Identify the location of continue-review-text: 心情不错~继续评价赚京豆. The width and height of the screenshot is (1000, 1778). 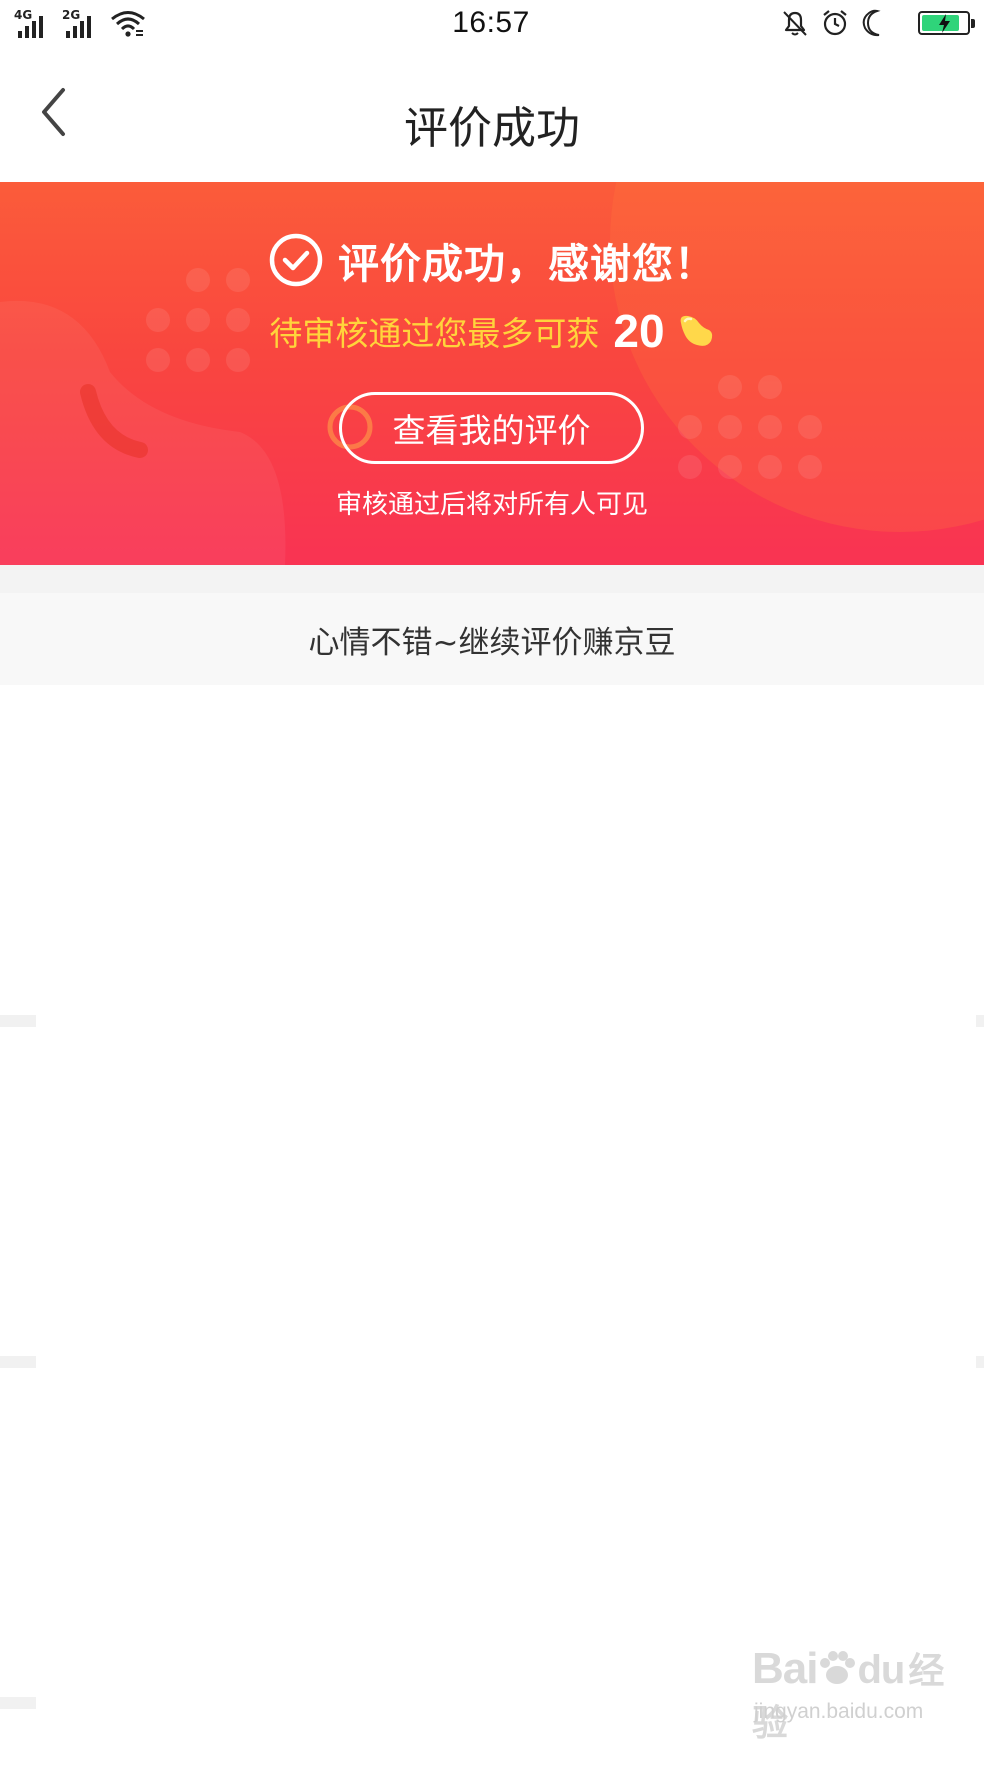
(492, 642).